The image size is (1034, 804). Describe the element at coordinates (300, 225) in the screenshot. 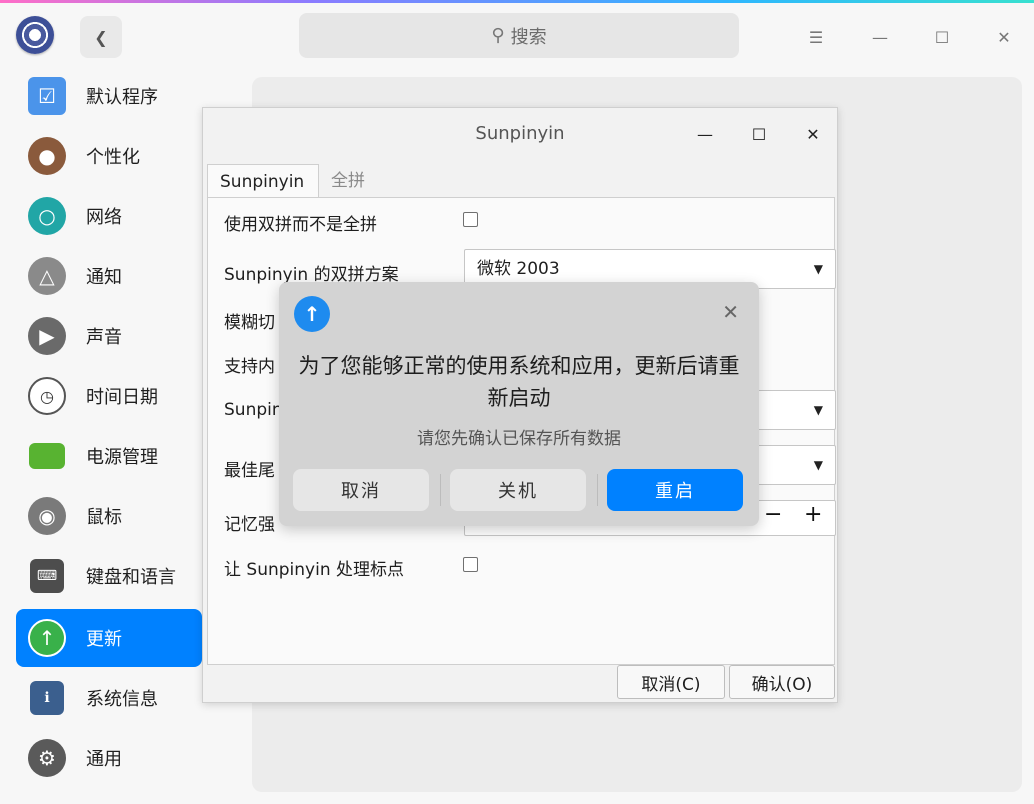

I see `shuangpin-label: 使用双拼而不是全拼` at that location.